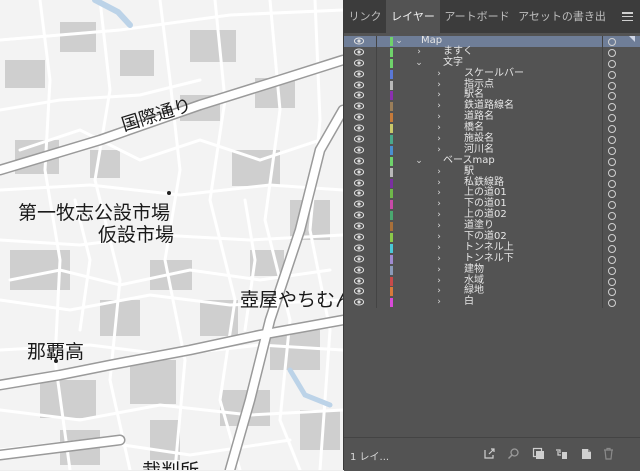 The width and height of the screenshot is (640, 471). What do you see at coordinates (492, 291) in the screenshot?
I see `layer-row: › 緑地` at bounding box center [492, 291].